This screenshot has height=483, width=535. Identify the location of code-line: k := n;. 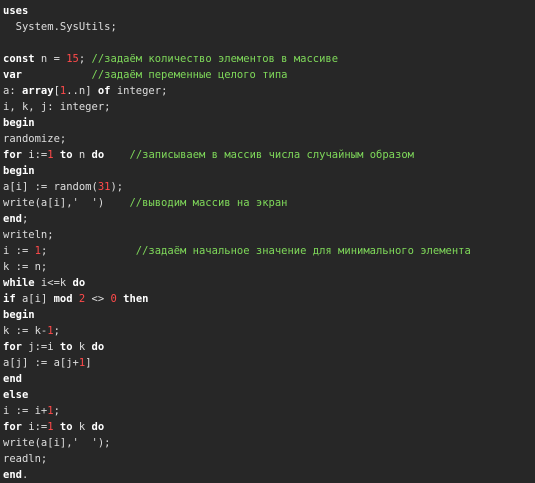
(237, 267).